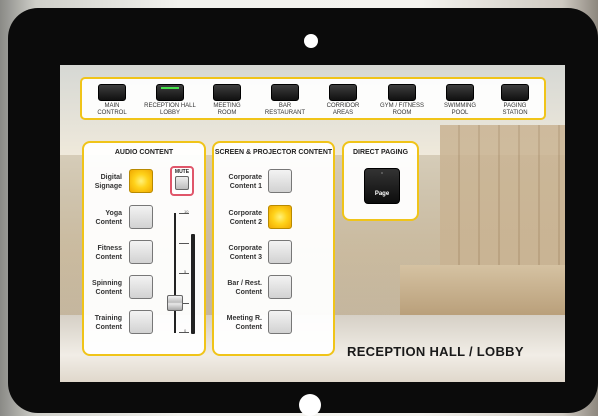 The height and width of the screenshot is (416, 598). I want to click on nav-item-gym-fitness-room: GYM / FITNESS ROOM, so click(402, 100).